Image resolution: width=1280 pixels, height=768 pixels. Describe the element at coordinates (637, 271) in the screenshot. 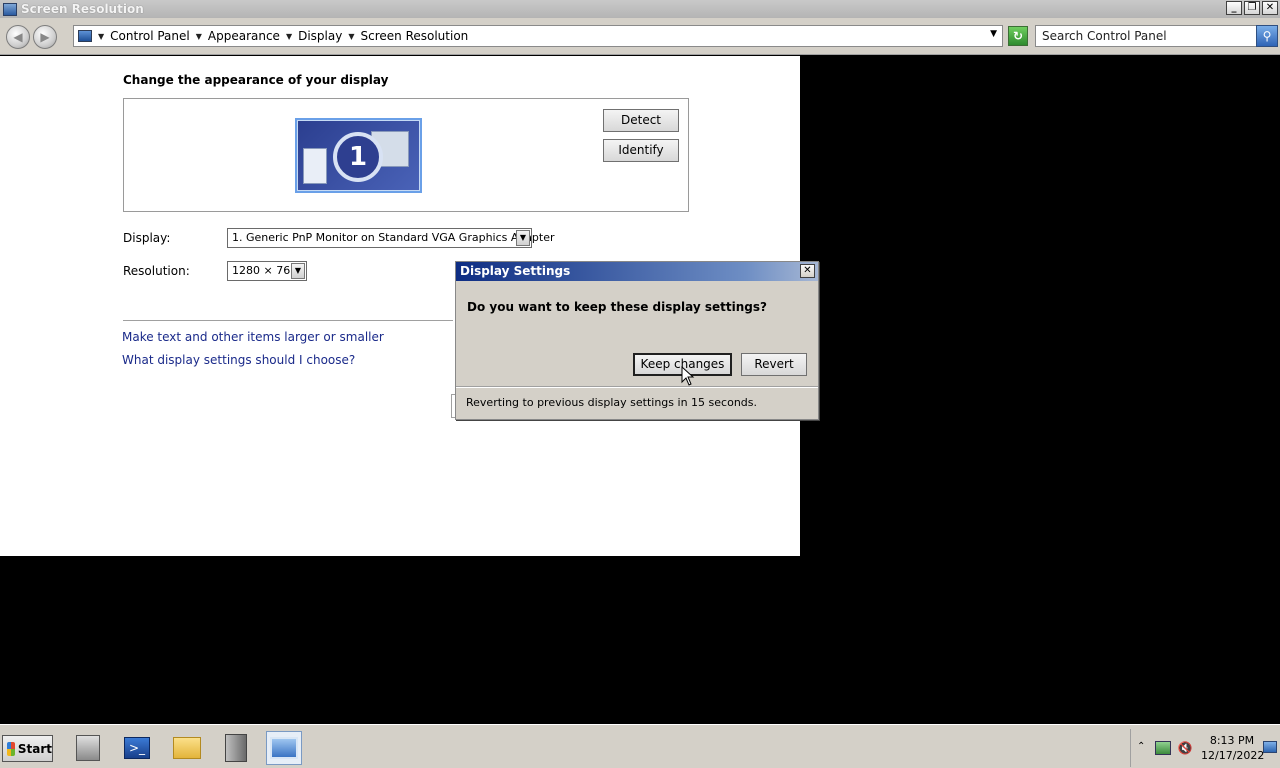

I see `dialog-titlebar: Display Settings ✕` at that location.